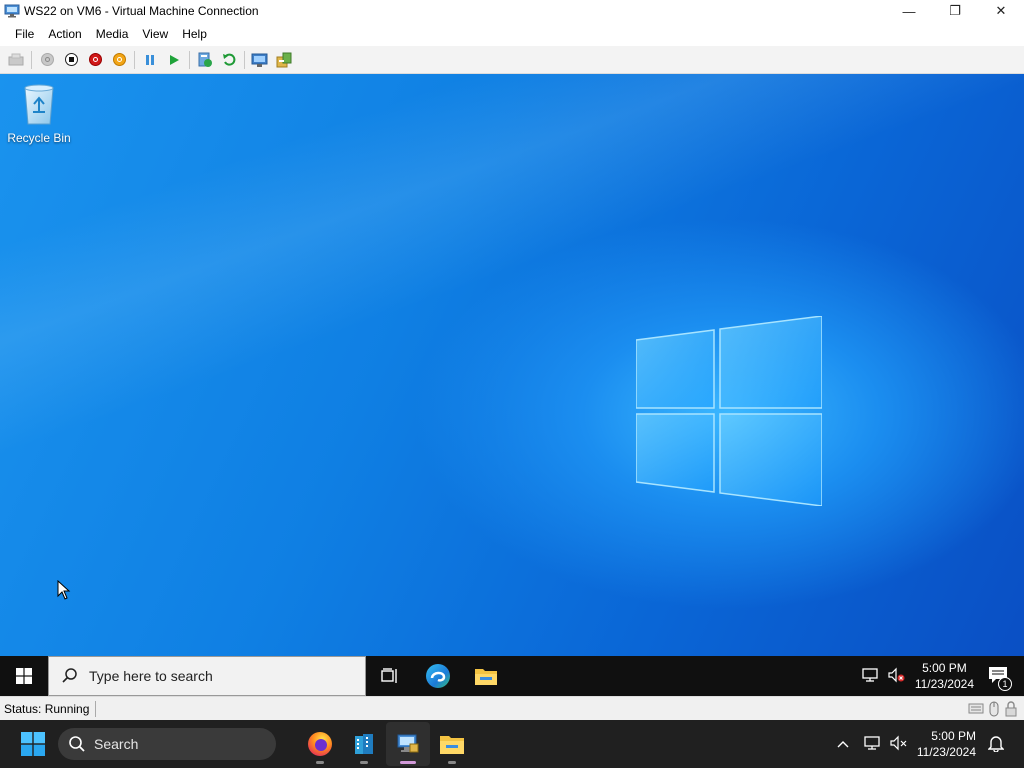 This screenshot has height=768, width=1024. I want to click on restore-button: ❐, so click(955, 11).